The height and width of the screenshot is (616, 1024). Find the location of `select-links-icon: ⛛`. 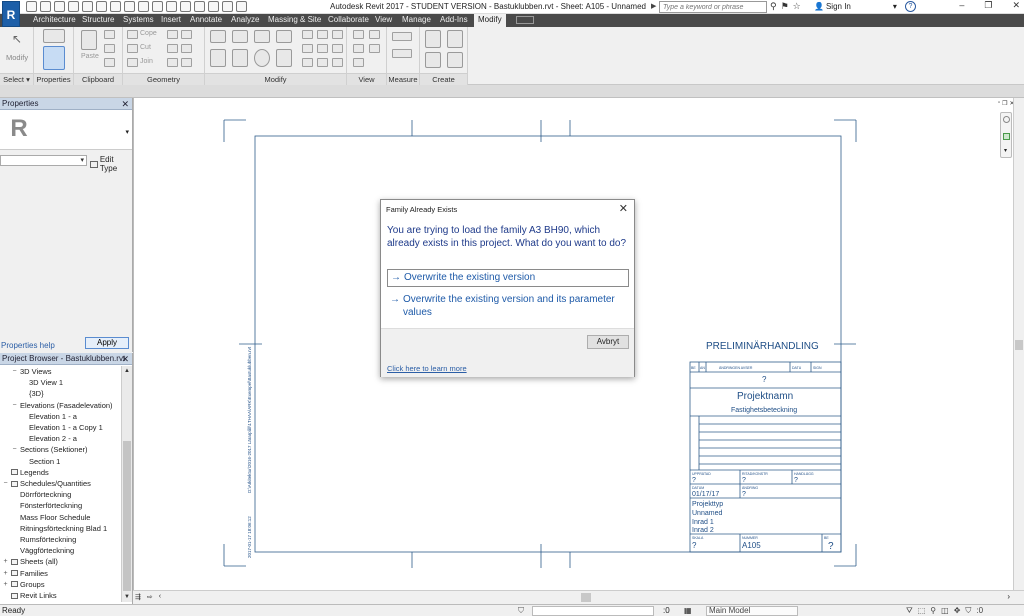

select-links-icon: ⛛ is located at coordinates (909, 611).